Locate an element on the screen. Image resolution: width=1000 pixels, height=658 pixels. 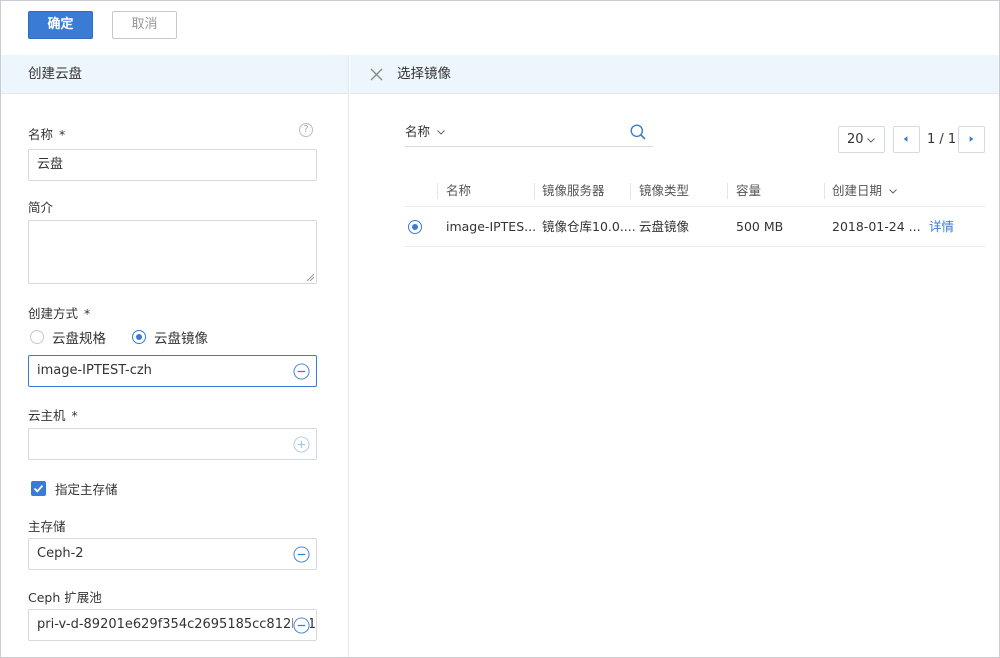
col-size: 容量 is located at coordinates (748, 191).